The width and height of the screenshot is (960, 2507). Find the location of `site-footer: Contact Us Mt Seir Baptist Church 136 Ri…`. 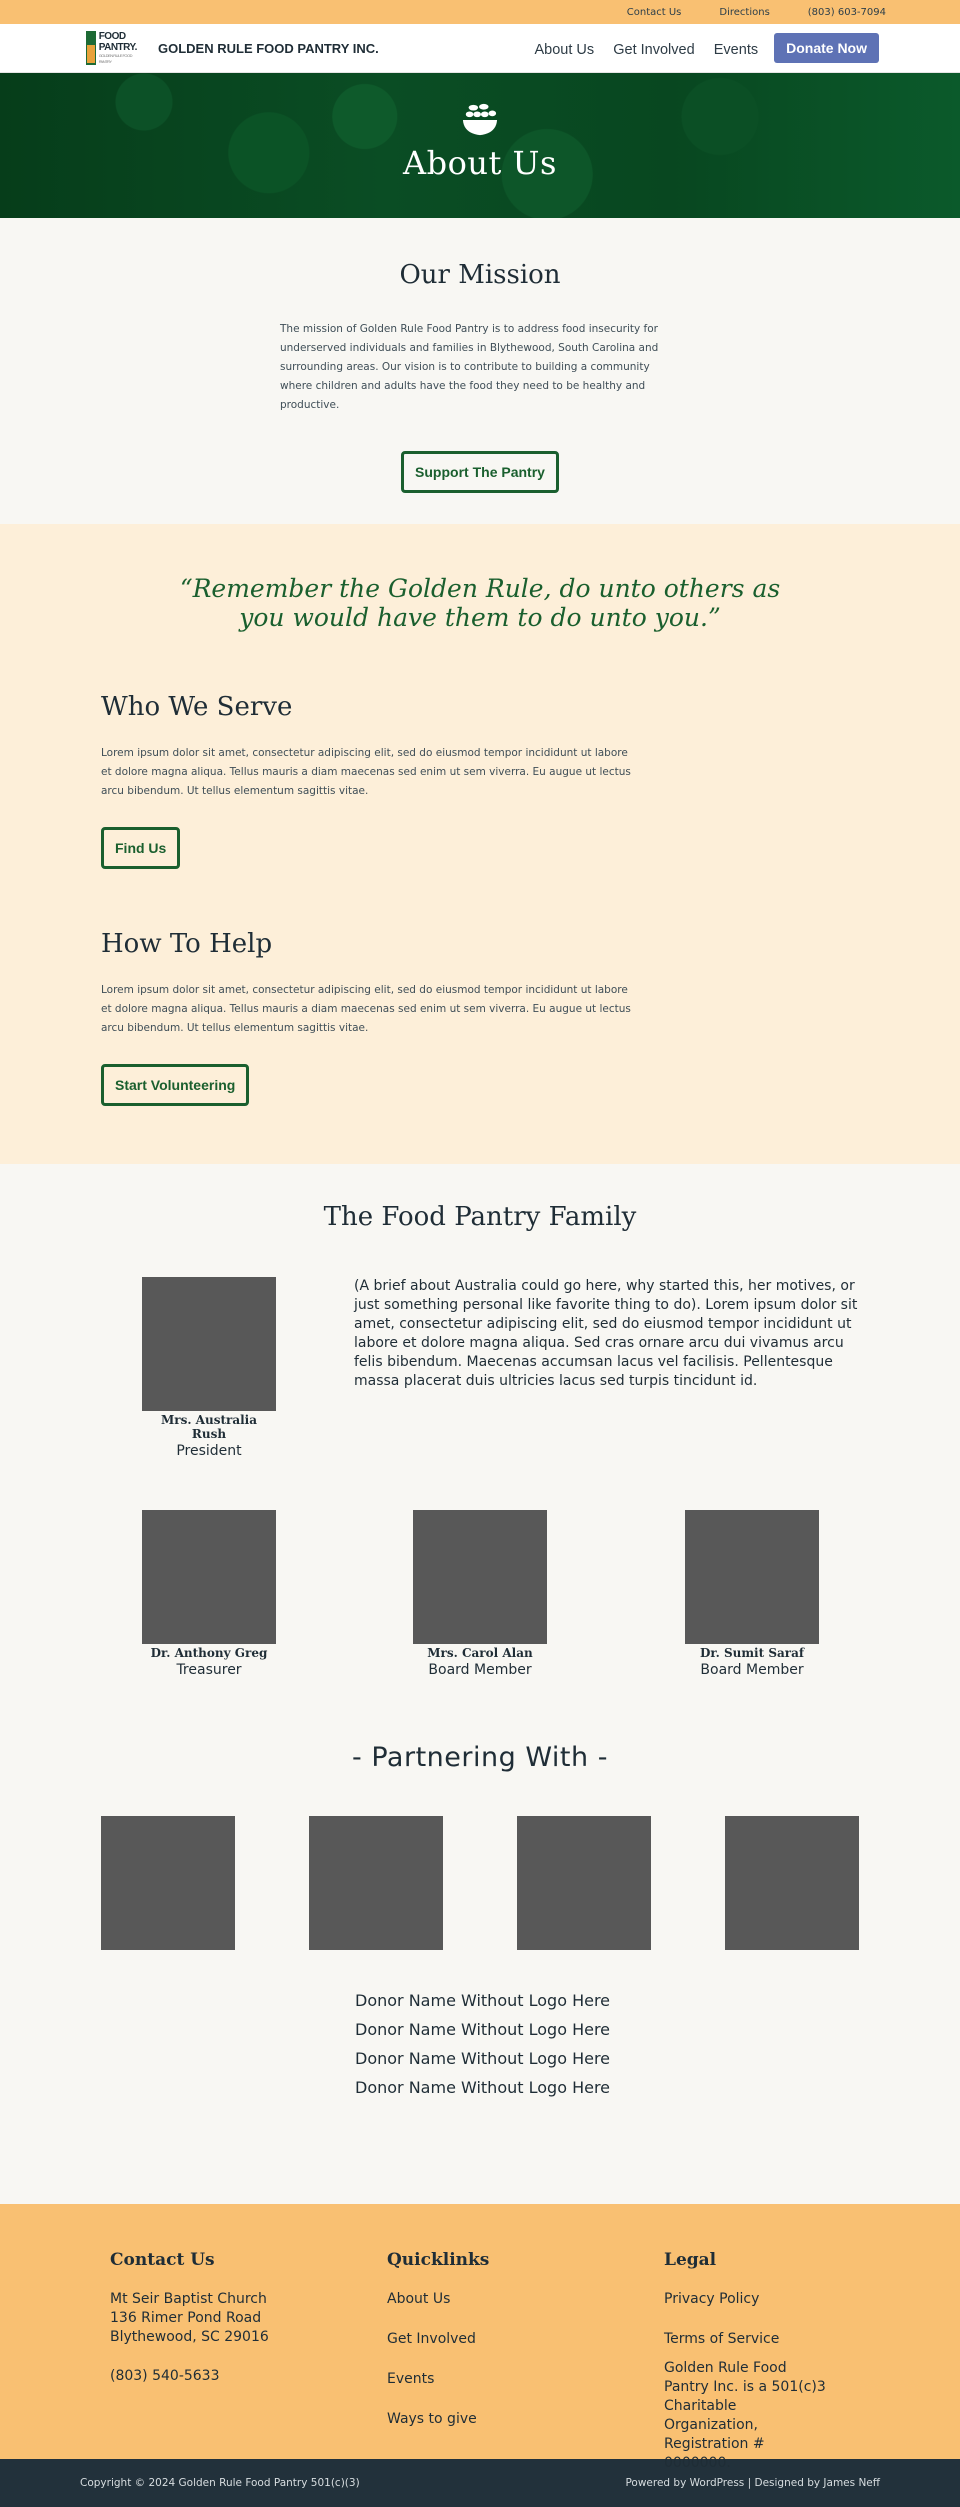

site-footer: Contact Us Mt Seir Baptist Church 136 Ri… is located at coordinates (480, 2337).